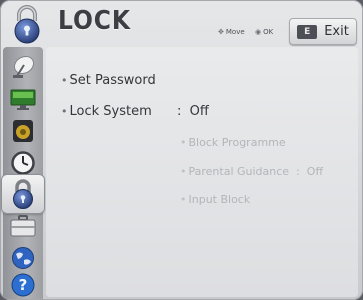 The width and height of the screenshot is (363, 300). I want to click on exit-button: E Exit, so click(323, 31).